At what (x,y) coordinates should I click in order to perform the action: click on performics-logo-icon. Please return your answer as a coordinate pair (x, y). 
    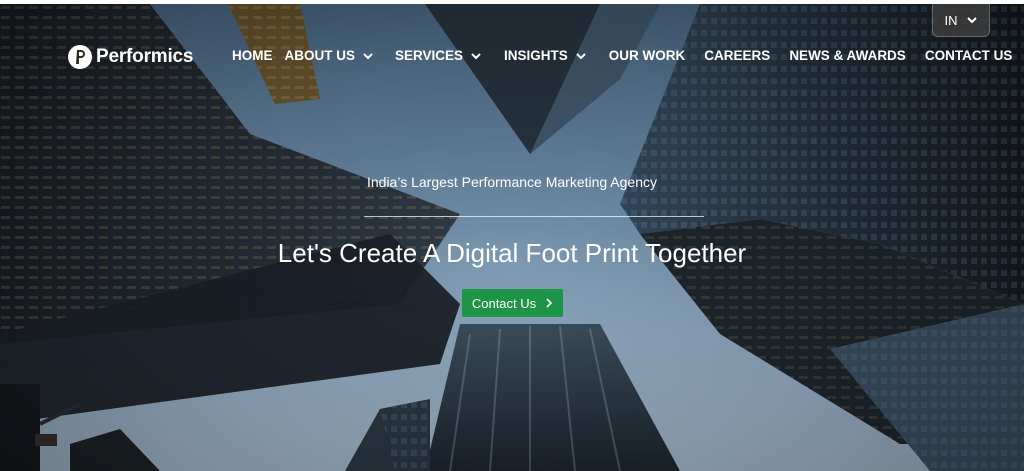
    Looking at the image, I should click on (80, 57).